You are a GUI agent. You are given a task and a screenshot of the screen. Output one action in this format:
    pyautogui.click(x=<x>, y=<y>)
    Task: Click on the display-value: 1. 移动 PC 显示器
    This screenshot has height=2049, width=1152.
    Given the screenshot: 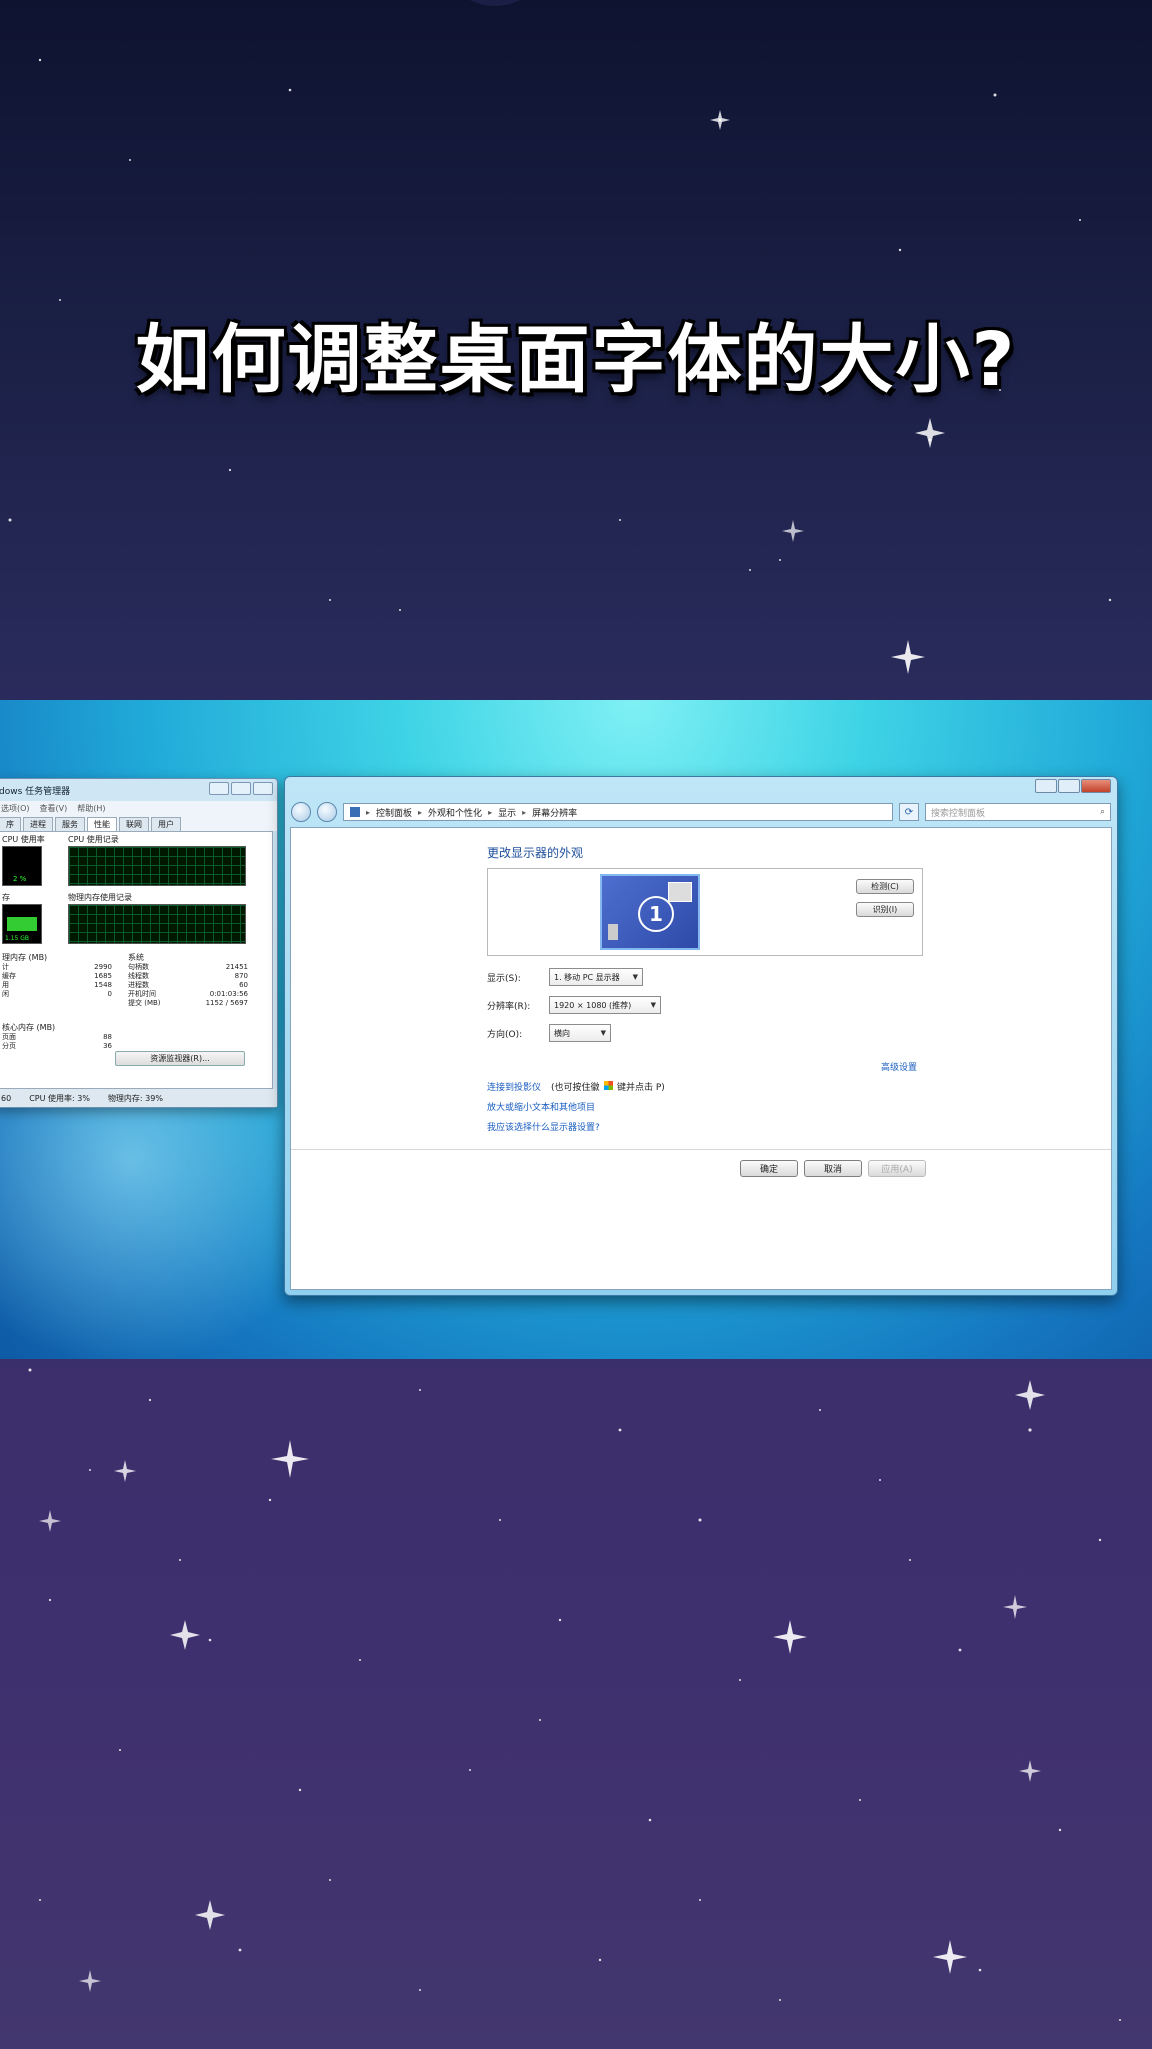 What is the action you would take?
    pyautogui.click(x=587, y=977)
    